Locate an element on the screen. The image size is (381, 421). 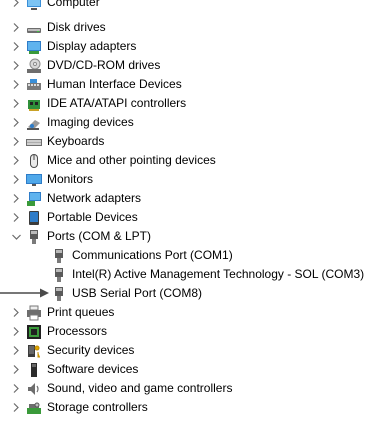
chevron-down-icon is located at coordinates (16, 236).